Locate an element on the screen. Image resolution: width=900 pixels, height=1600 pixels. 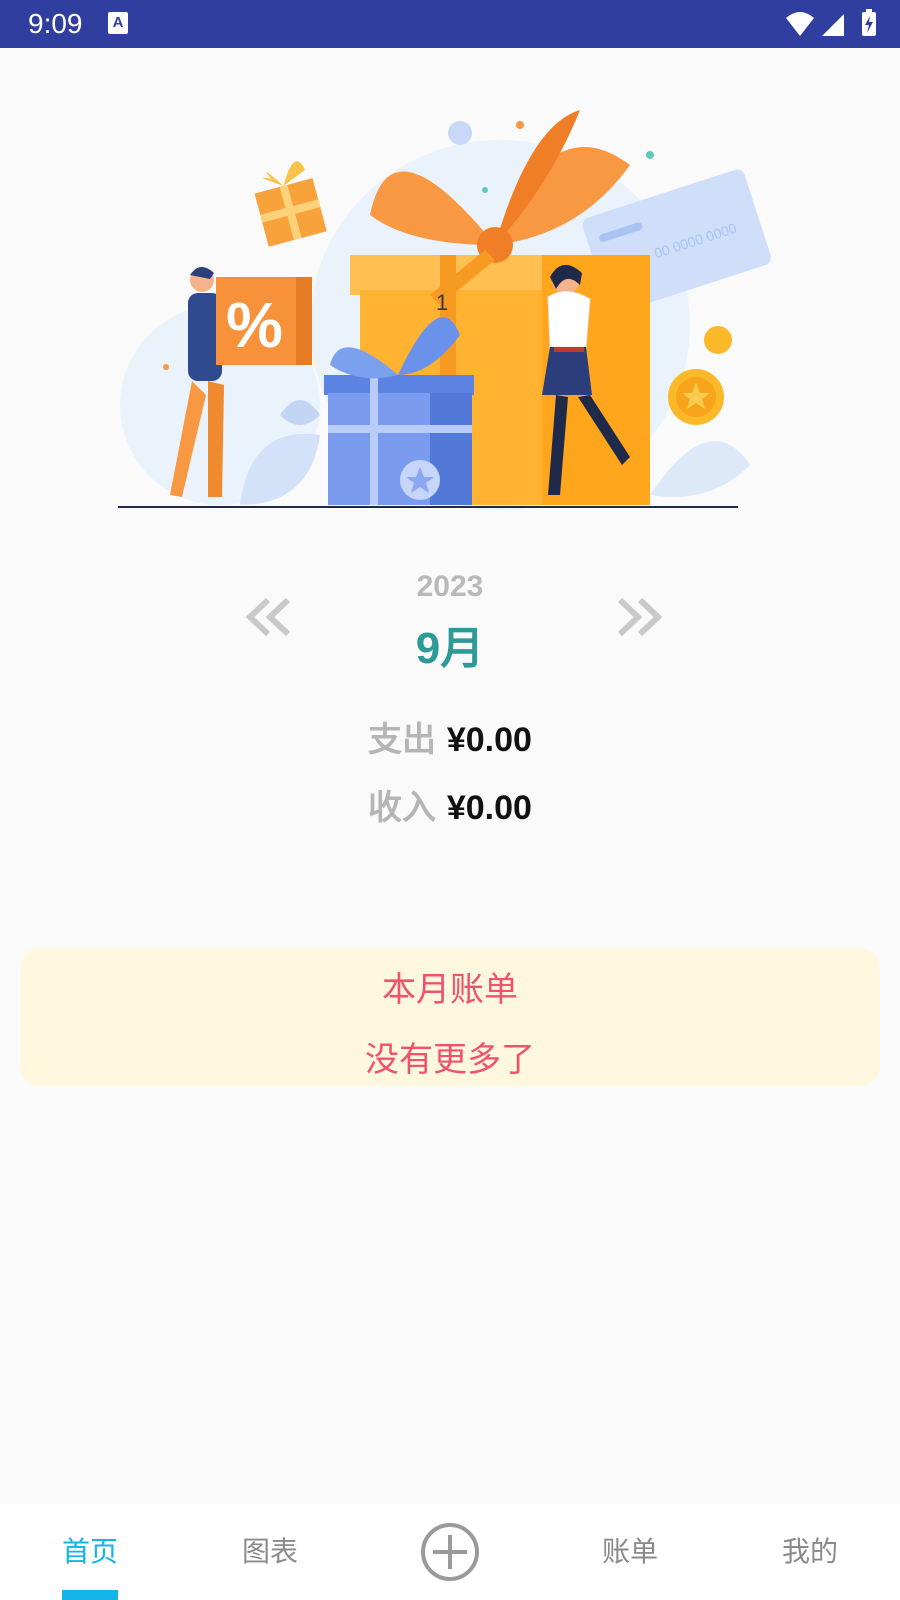
plus-circle-icon is located at coordinates (450, 1552).